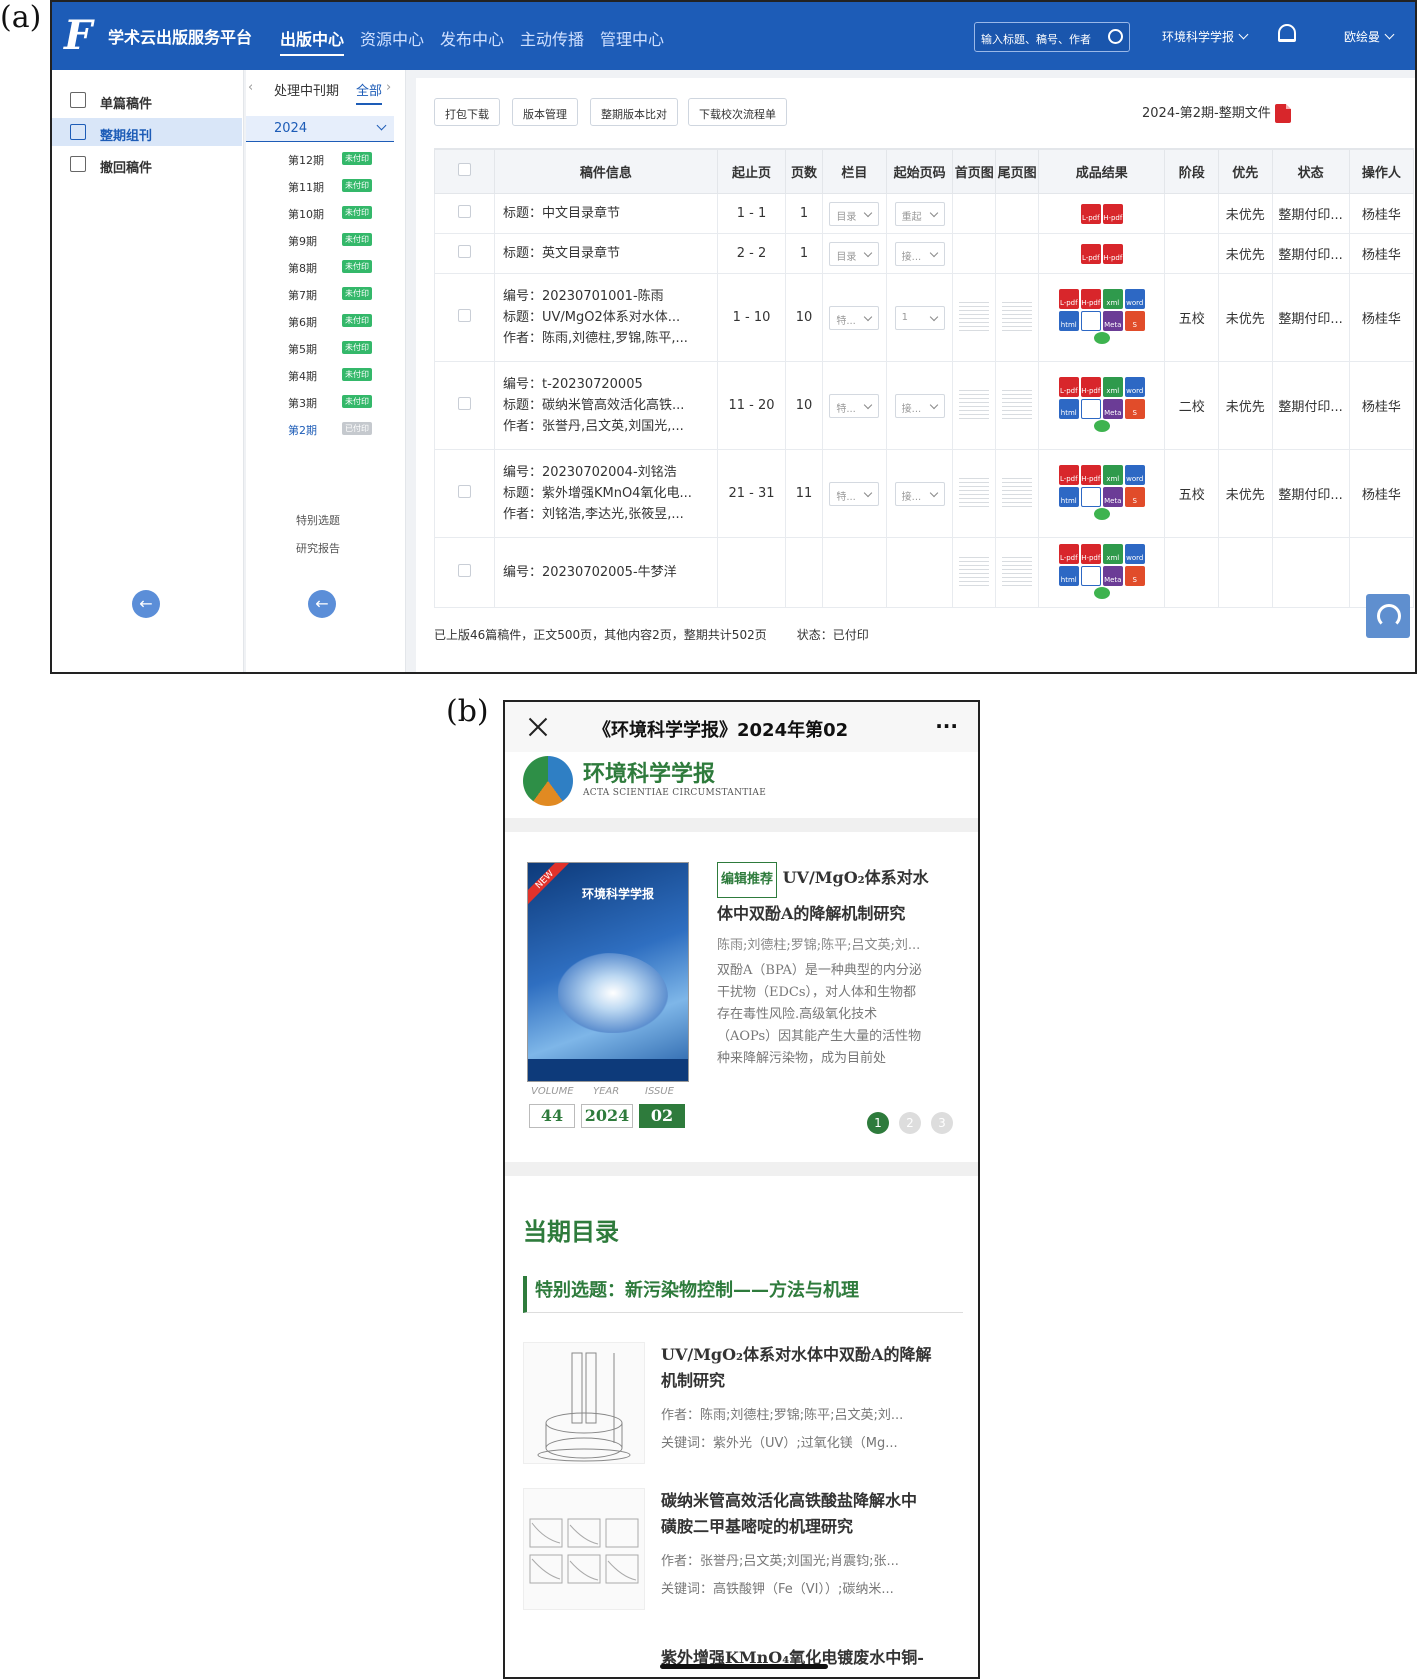 This screenshot has width=1417, height=1679. I want to click on tab-processing: 处理中刊期, so click(306, 89).